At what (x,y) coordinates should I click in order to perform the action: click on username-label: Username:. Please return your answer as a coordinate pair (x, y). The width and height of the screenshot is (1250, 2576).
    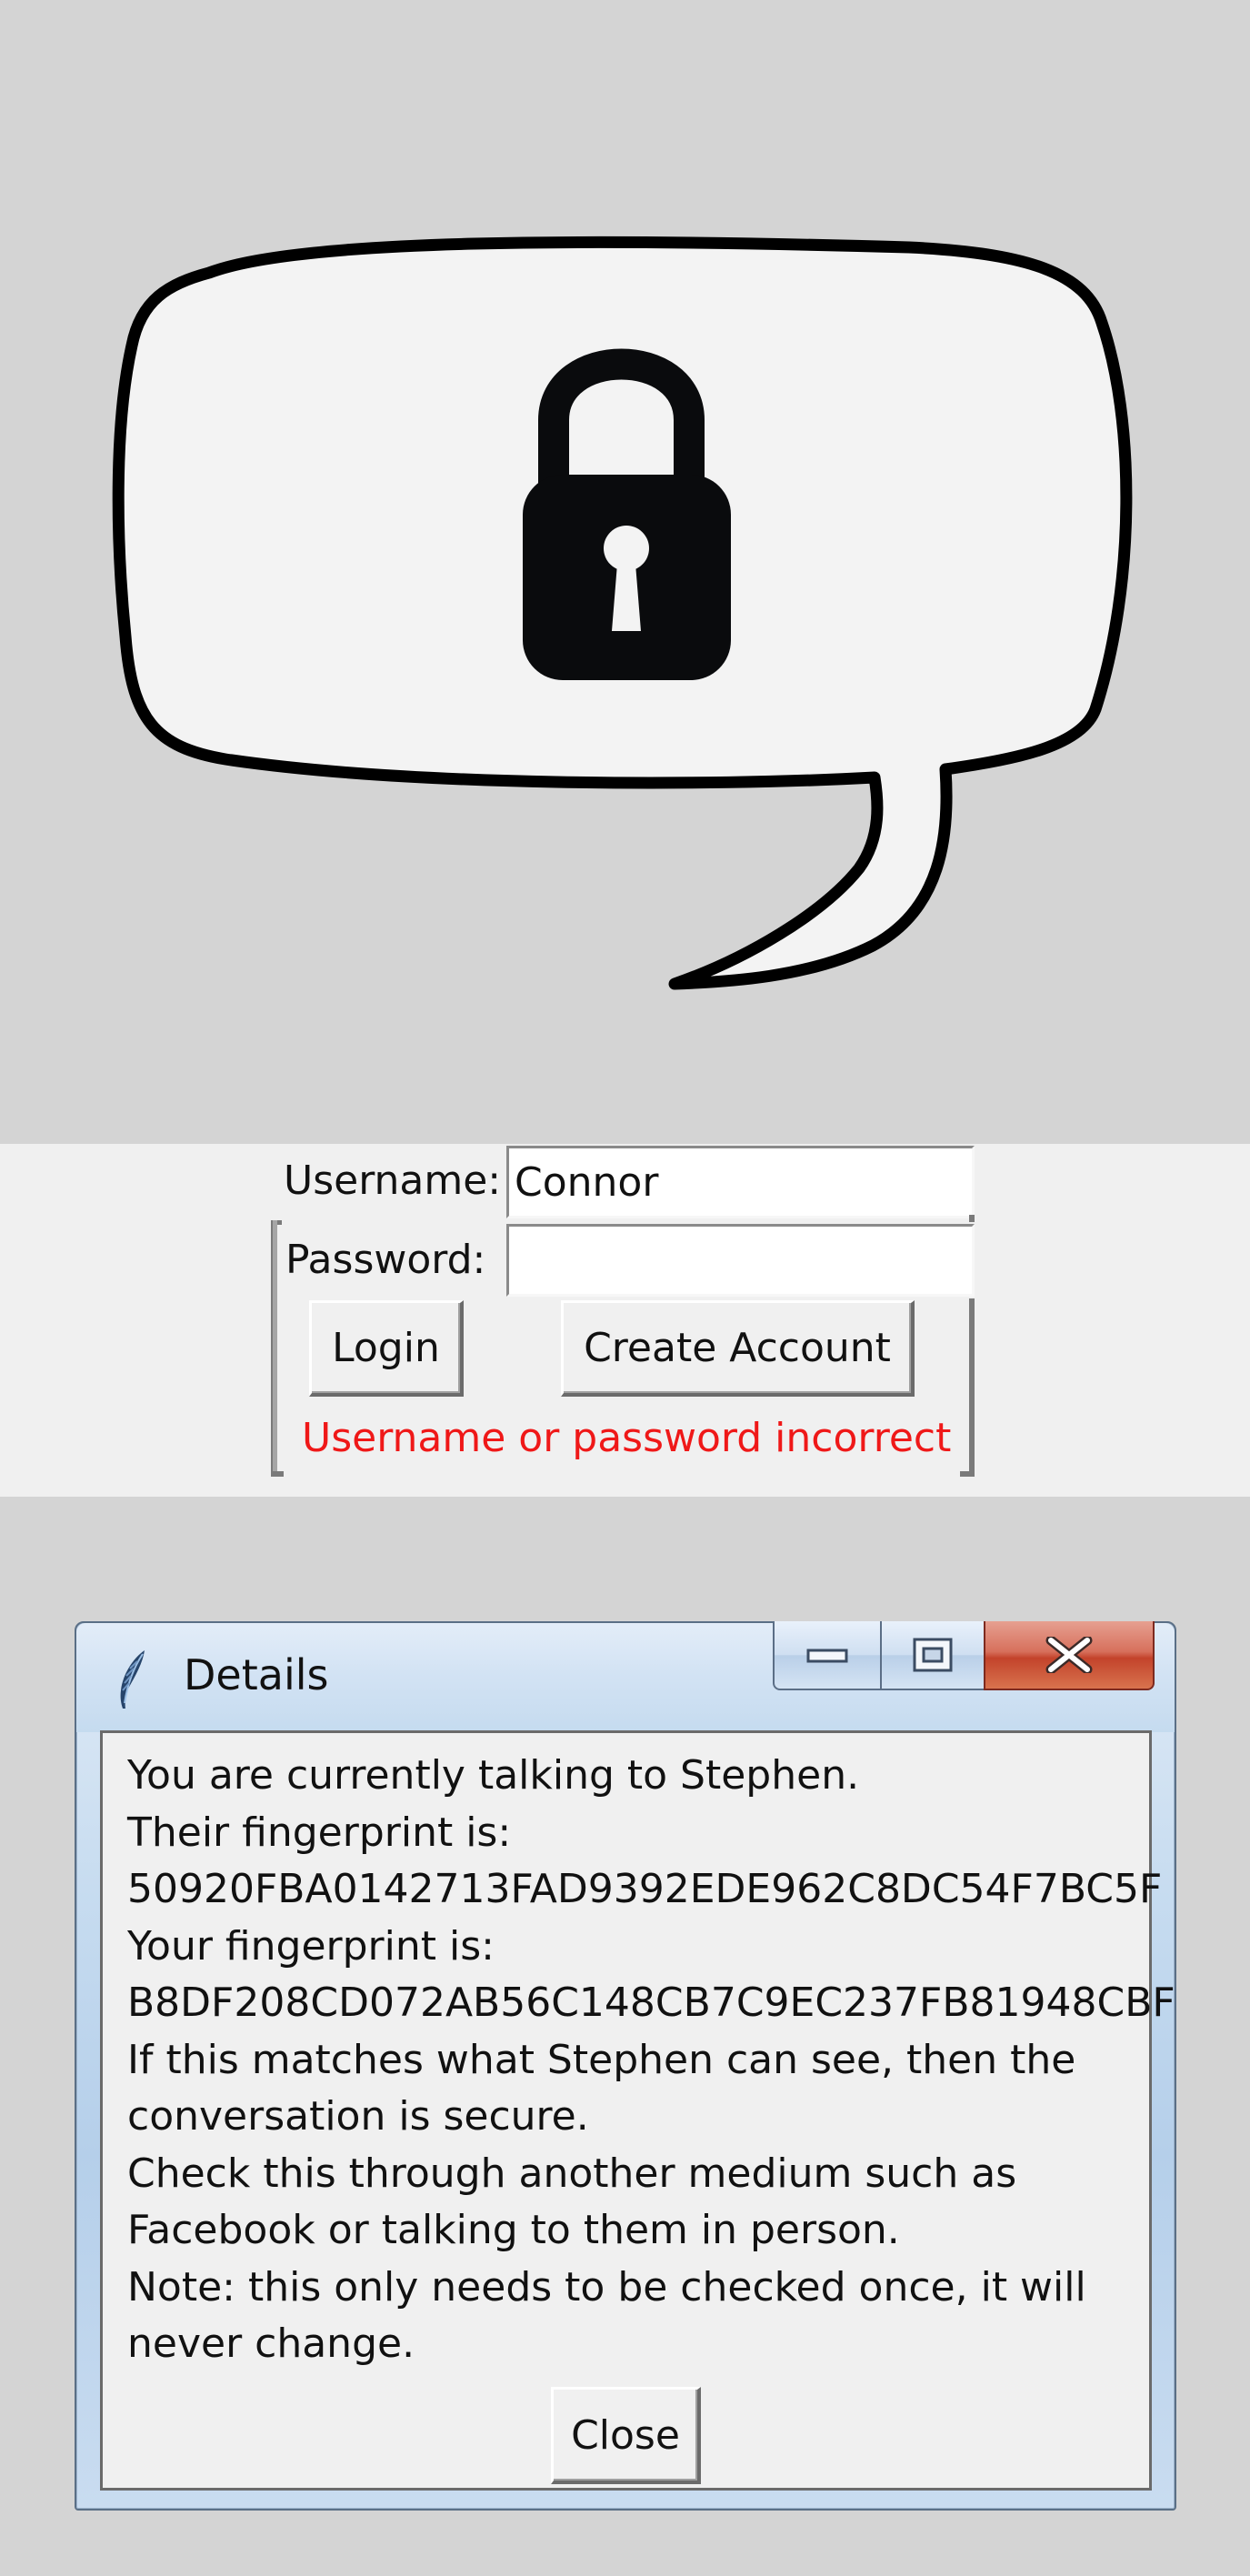
    Looking at the image, I should click on (393, 1181).